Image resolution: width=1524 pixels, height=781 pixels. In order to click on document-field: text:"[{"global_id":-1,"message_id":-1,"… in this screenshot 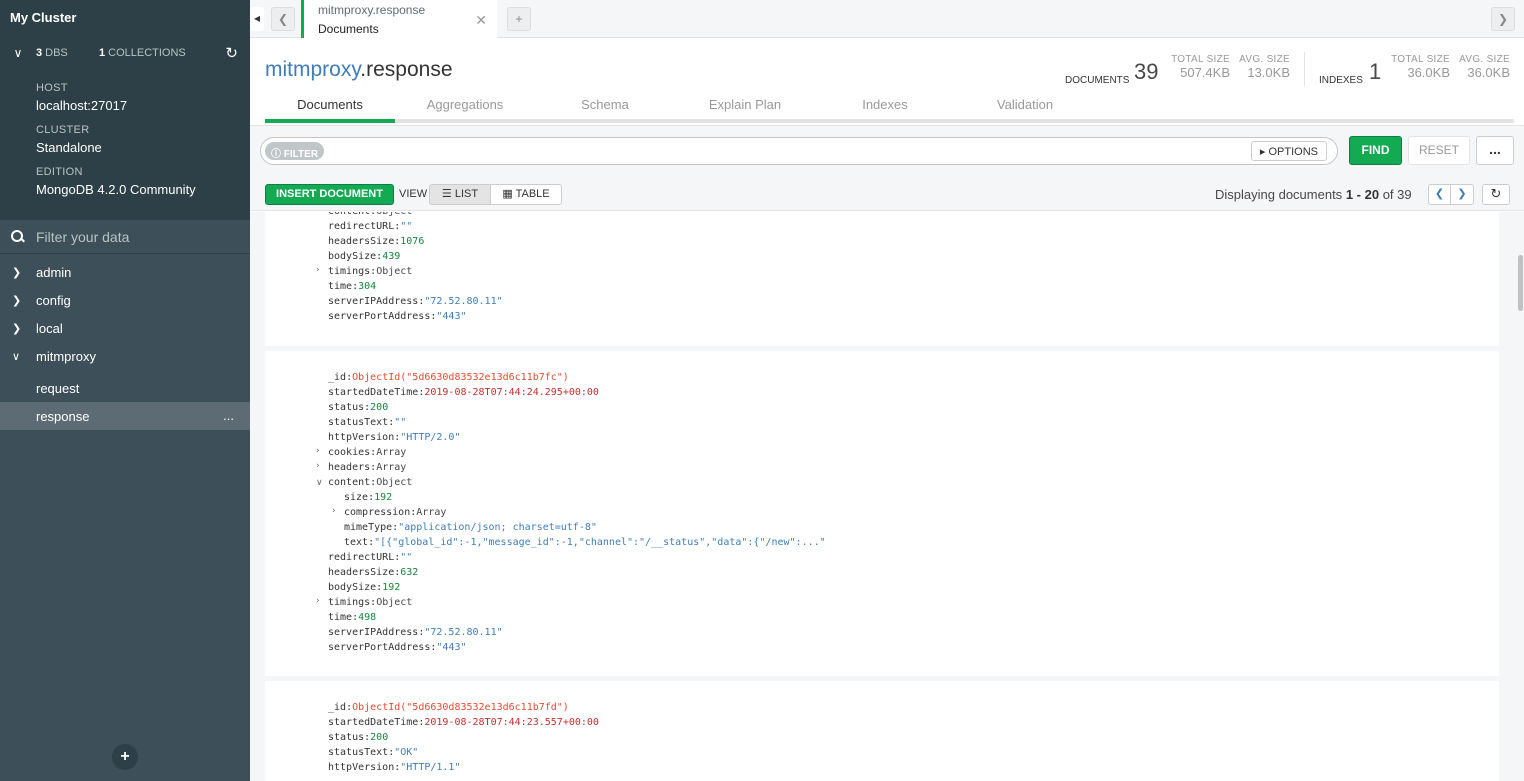, I will do `click(585, 542)`.